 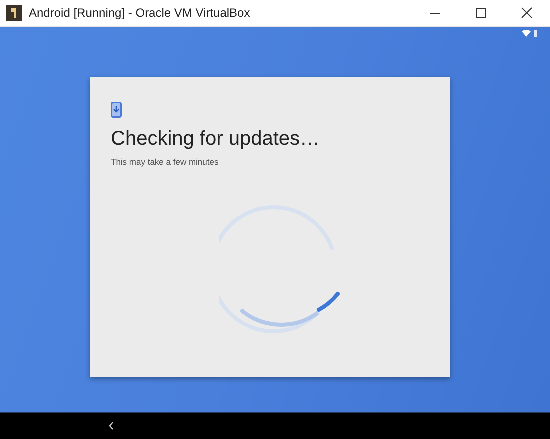 What do you see at coordinates (111, 426) in the screenshot?
I see `back-icon` at bounding box center [111, 426].